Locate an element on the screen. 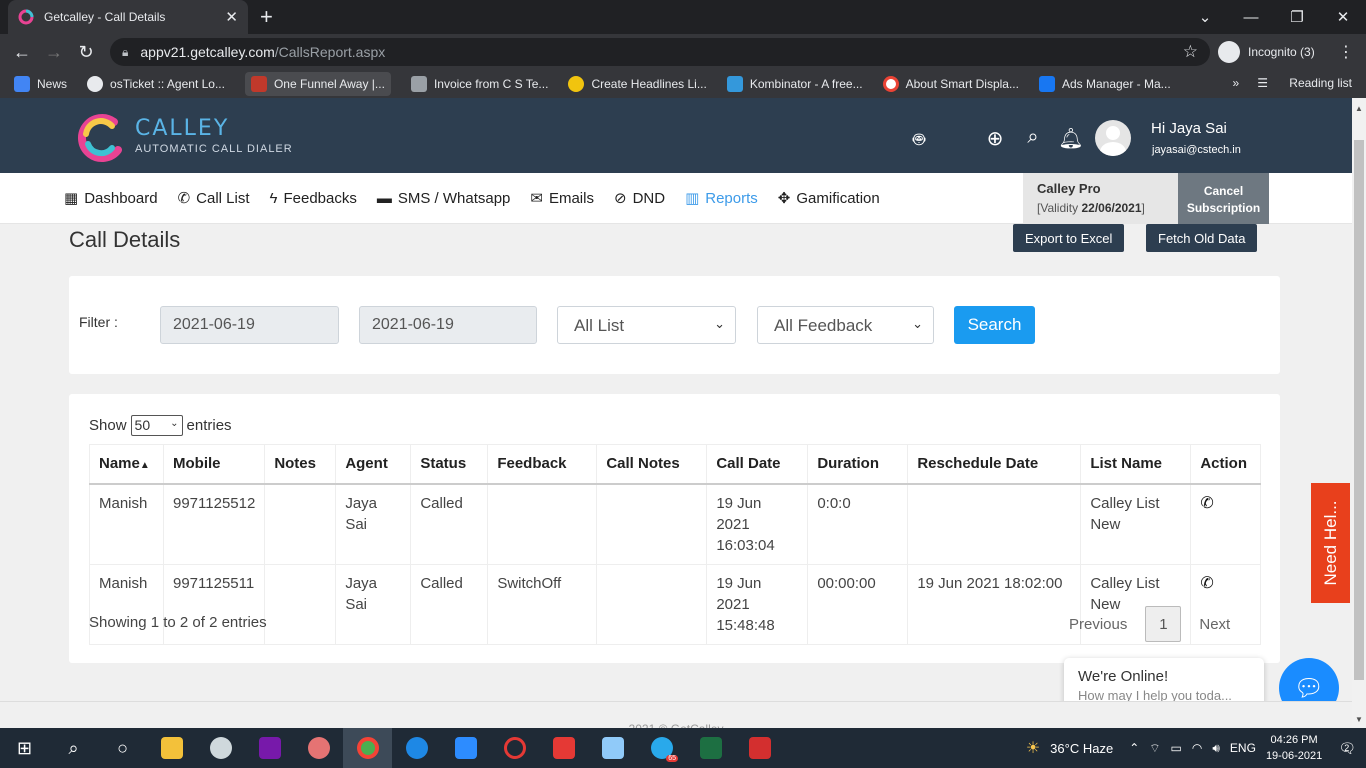 The image size is (1366, 768). notepad-icon is located at coordinates (612, 748).